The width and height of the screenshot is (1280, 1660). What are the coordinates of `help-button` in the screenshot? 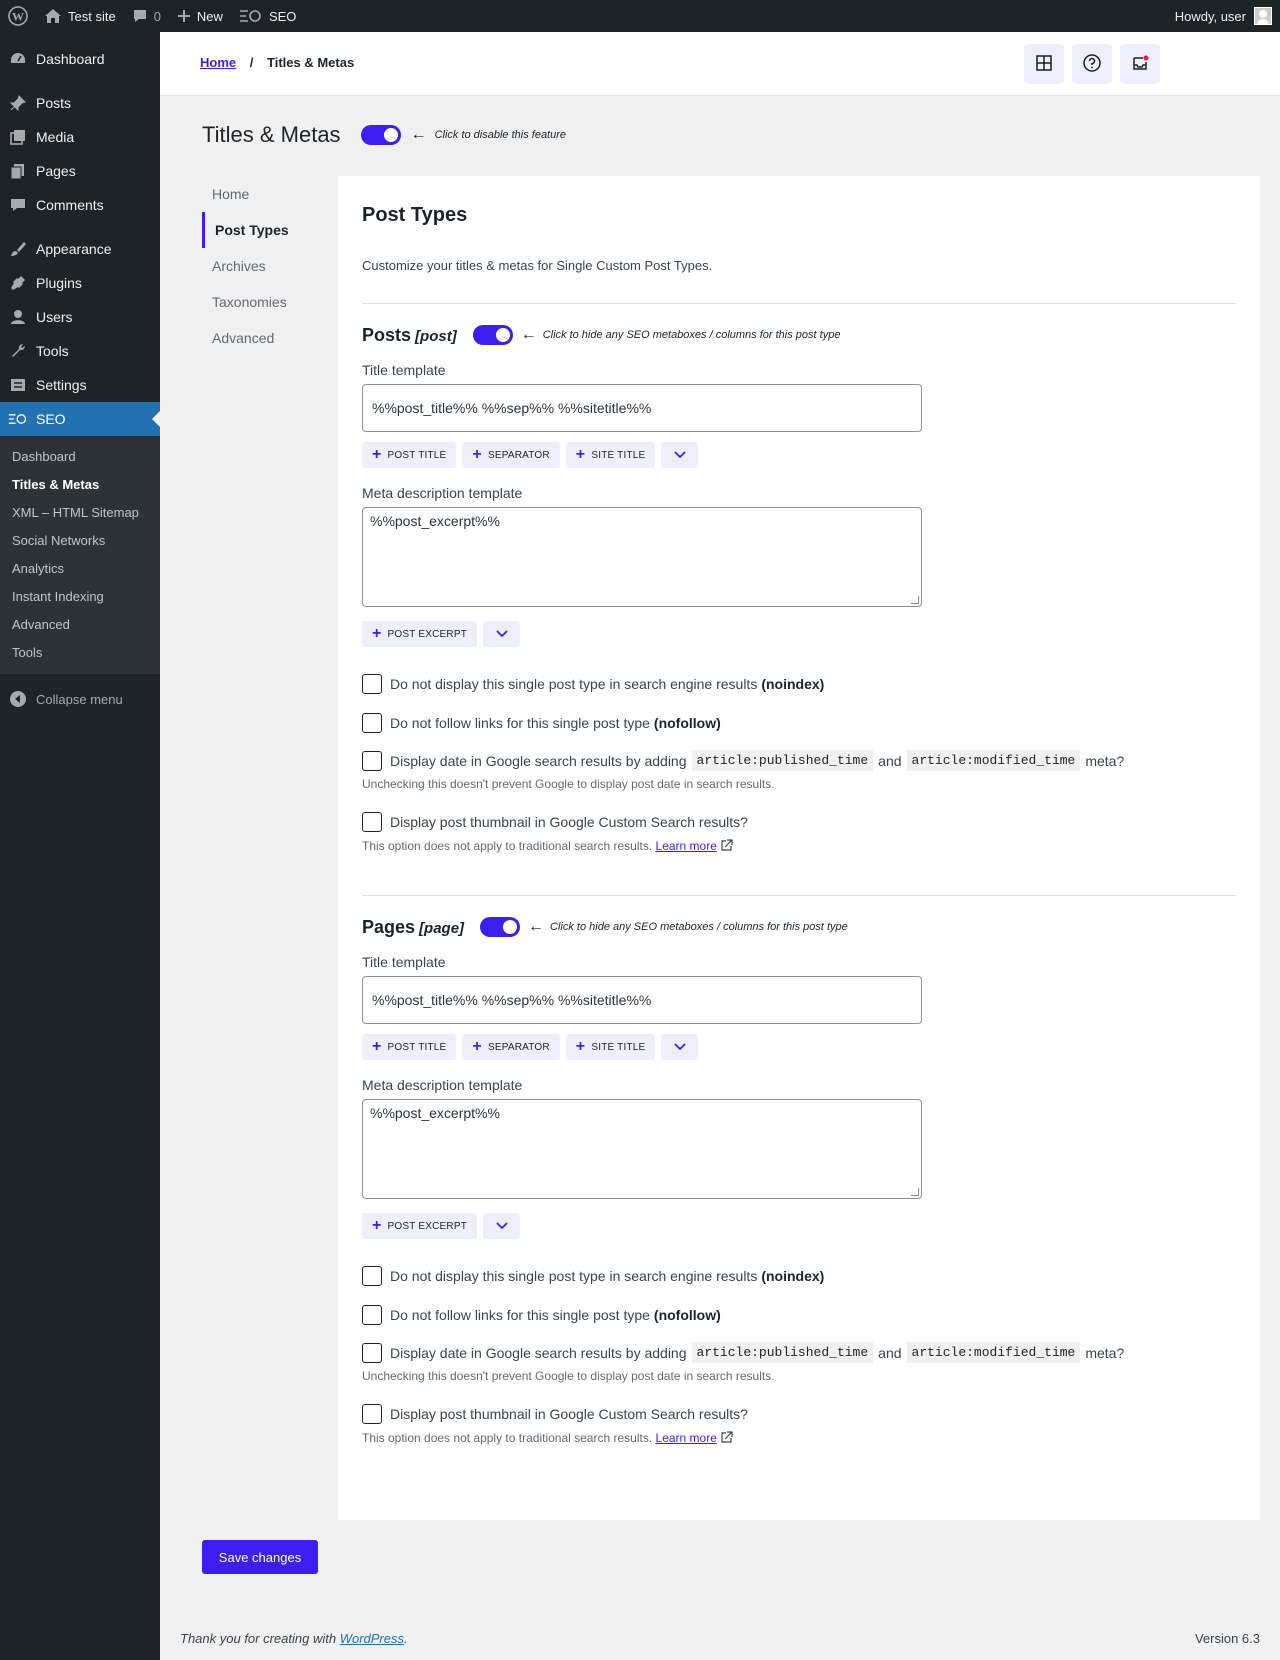 It's located at (1092, 64).